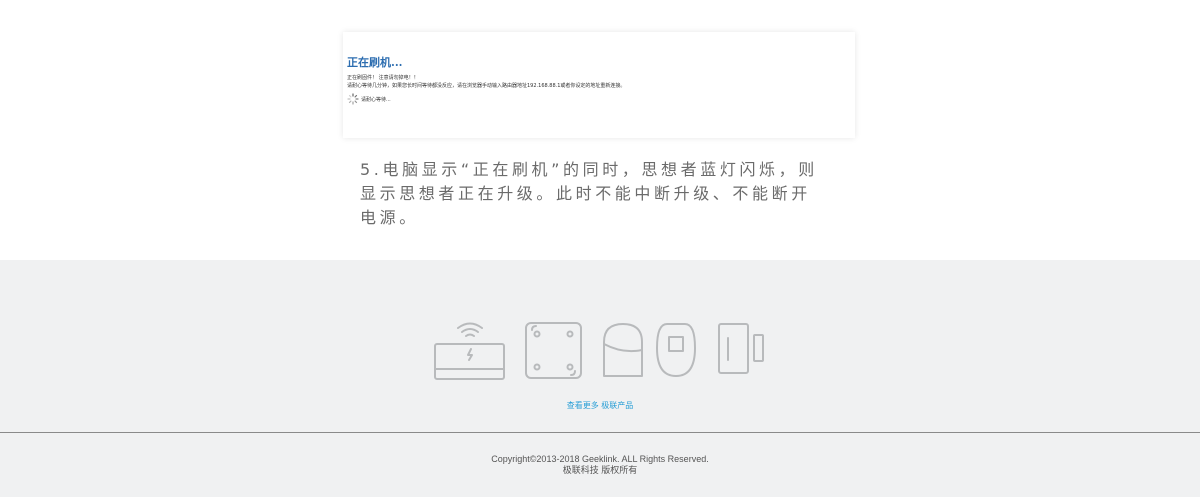  What do you see at coordinates (599, 351) in the screenshot?
I see `product-icons` at bounding box center [599, 351].